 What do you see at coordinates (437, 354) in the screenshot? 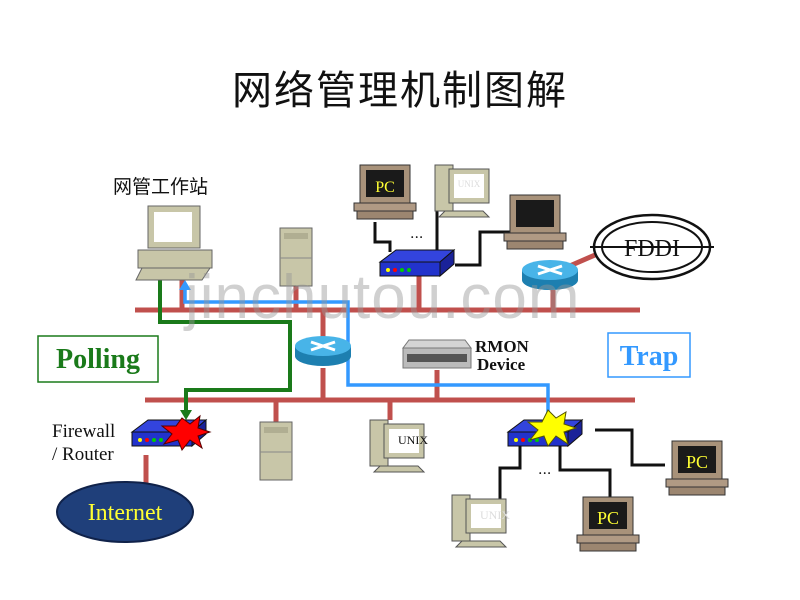
I see `rmon-device` at bounding box center [437, 354].